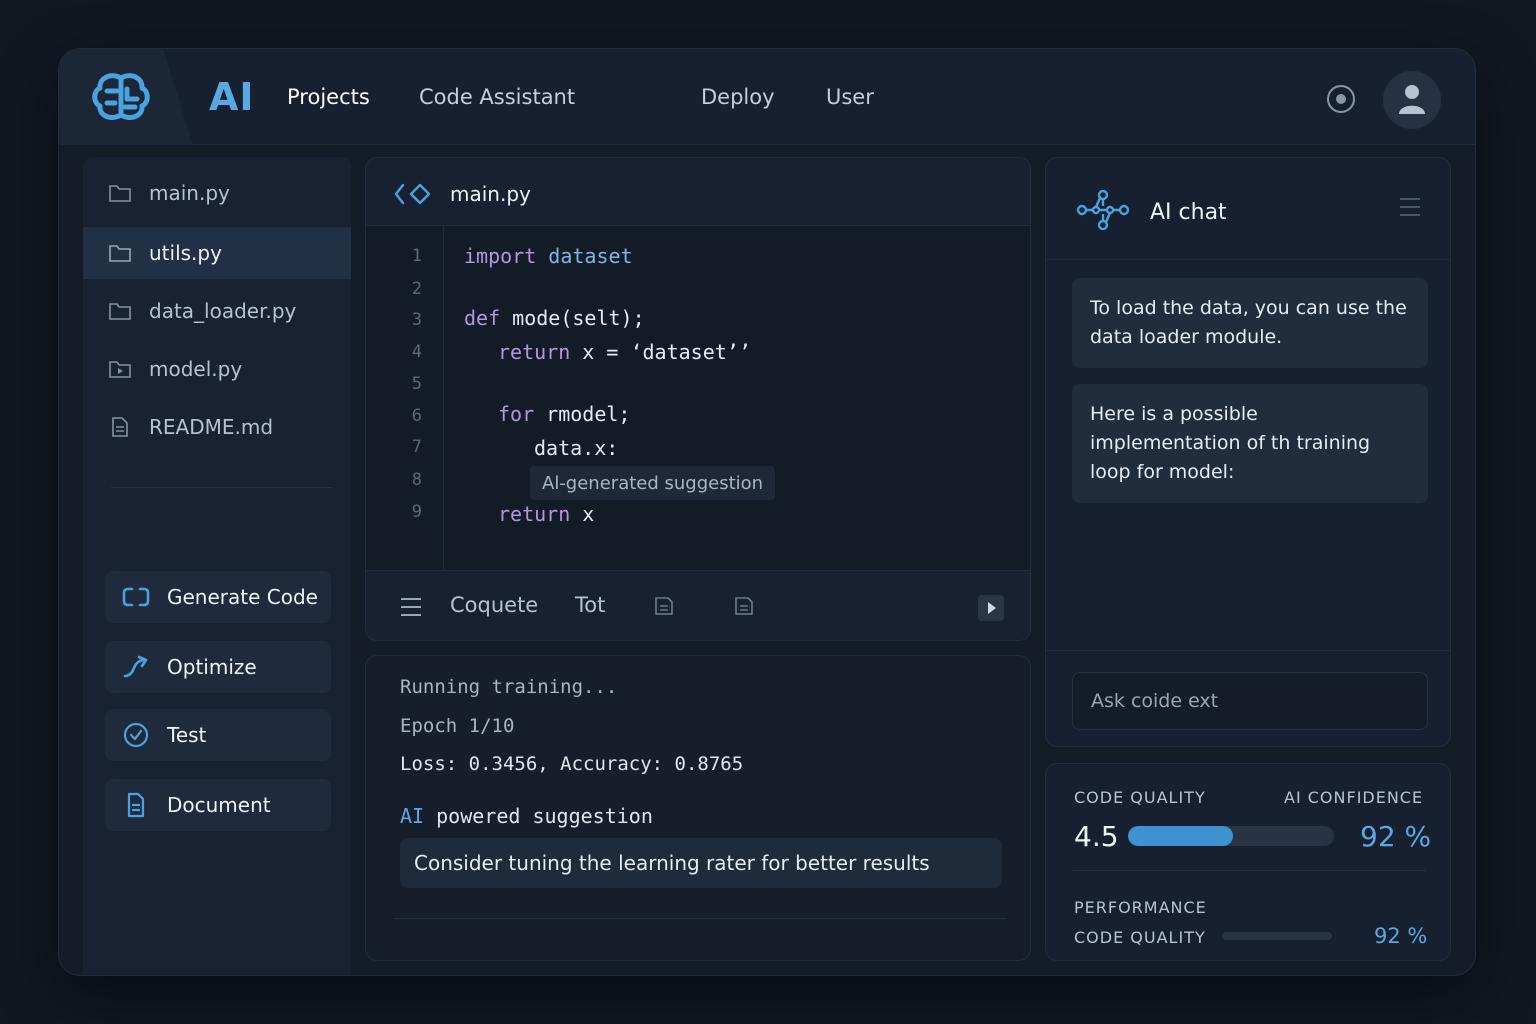 This screenshot has width=1536, height=1024. What do you see at coordinates (698, 605) in the screenshot?
I see `editor-toolbar: Coquete Tot` at bounding box center [698, 605].